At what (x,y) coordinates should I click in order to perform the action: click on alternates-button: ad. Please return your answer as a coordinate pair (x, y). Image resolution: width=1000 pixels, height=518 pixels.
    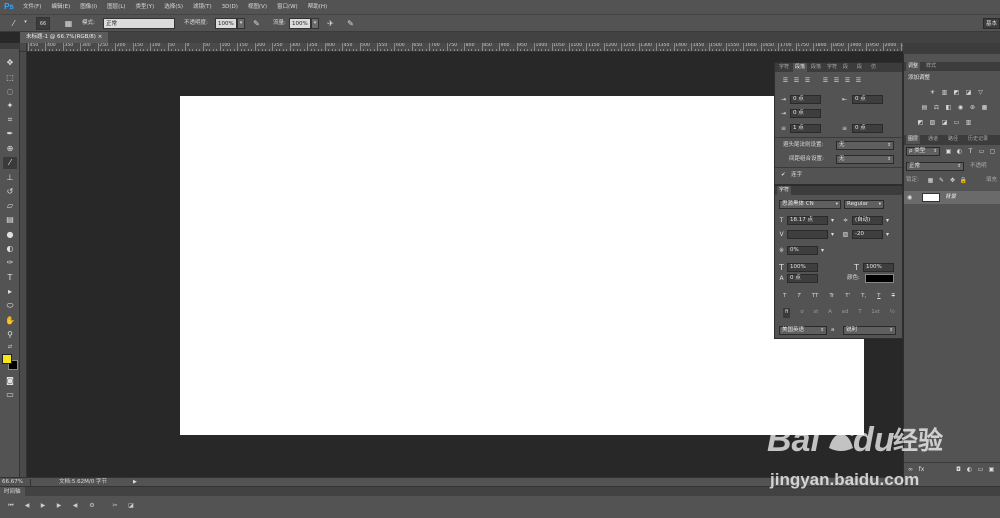
    Looking at the image, I should click on (845, 313).